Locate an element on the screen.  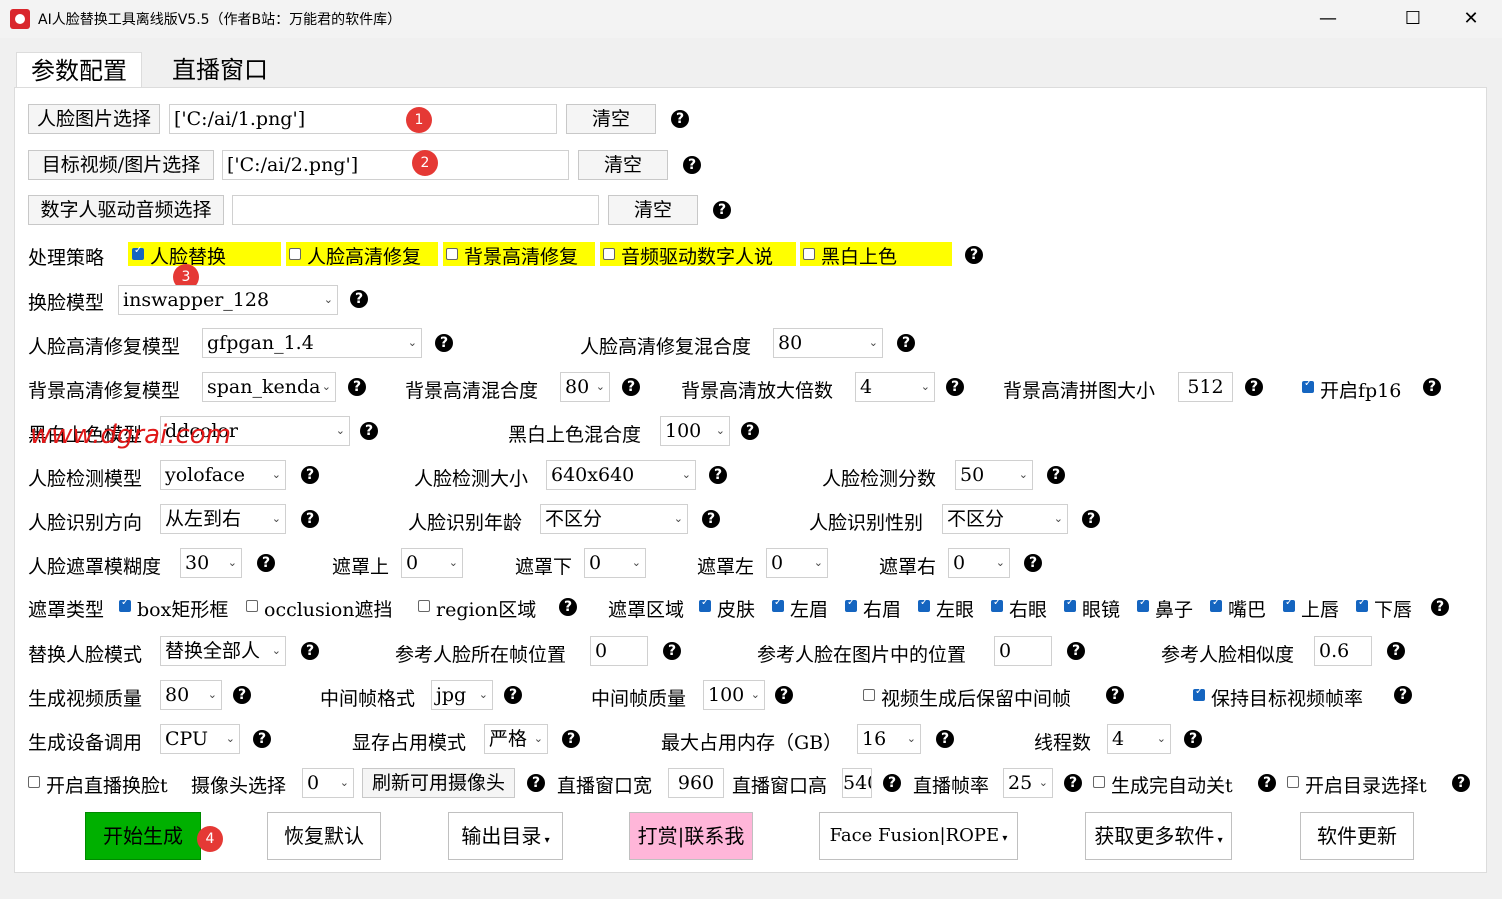
face-clear-button: 清空 is located at coordinates (611, 119).